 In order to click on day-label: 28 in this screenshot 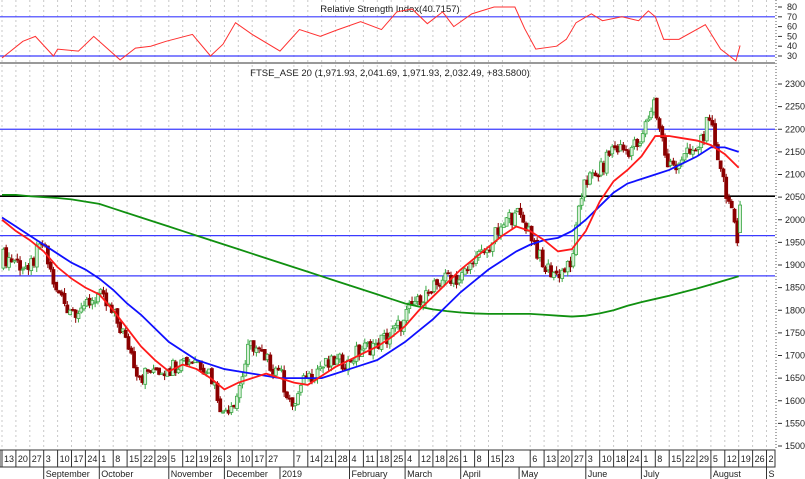, I will do `click(343, 459)`.